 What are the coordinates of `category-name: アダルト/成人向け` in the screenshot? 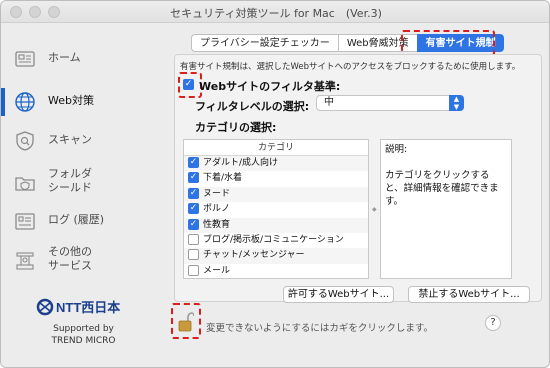 It's located at (241, 163).